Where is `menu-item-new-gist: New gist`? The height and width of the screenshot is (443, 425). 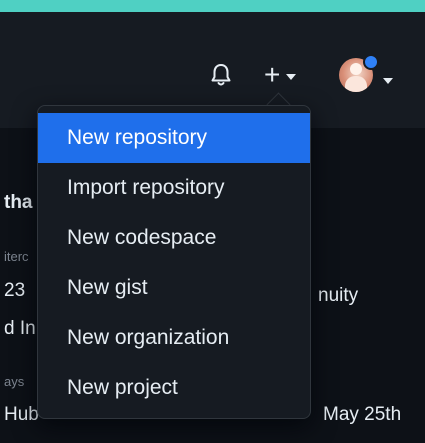 menu-item-new-gist: New gist is located at coordinates (174, 288).